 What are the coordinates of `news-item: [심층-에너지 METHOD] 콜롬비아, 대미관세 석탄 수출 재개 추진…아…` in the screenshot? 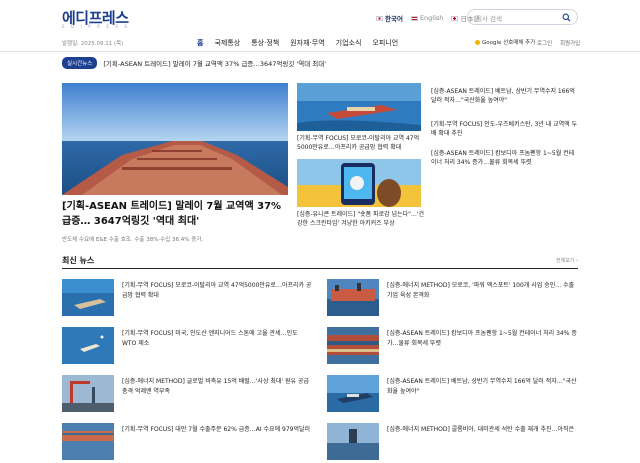 It's located at (452, 443).